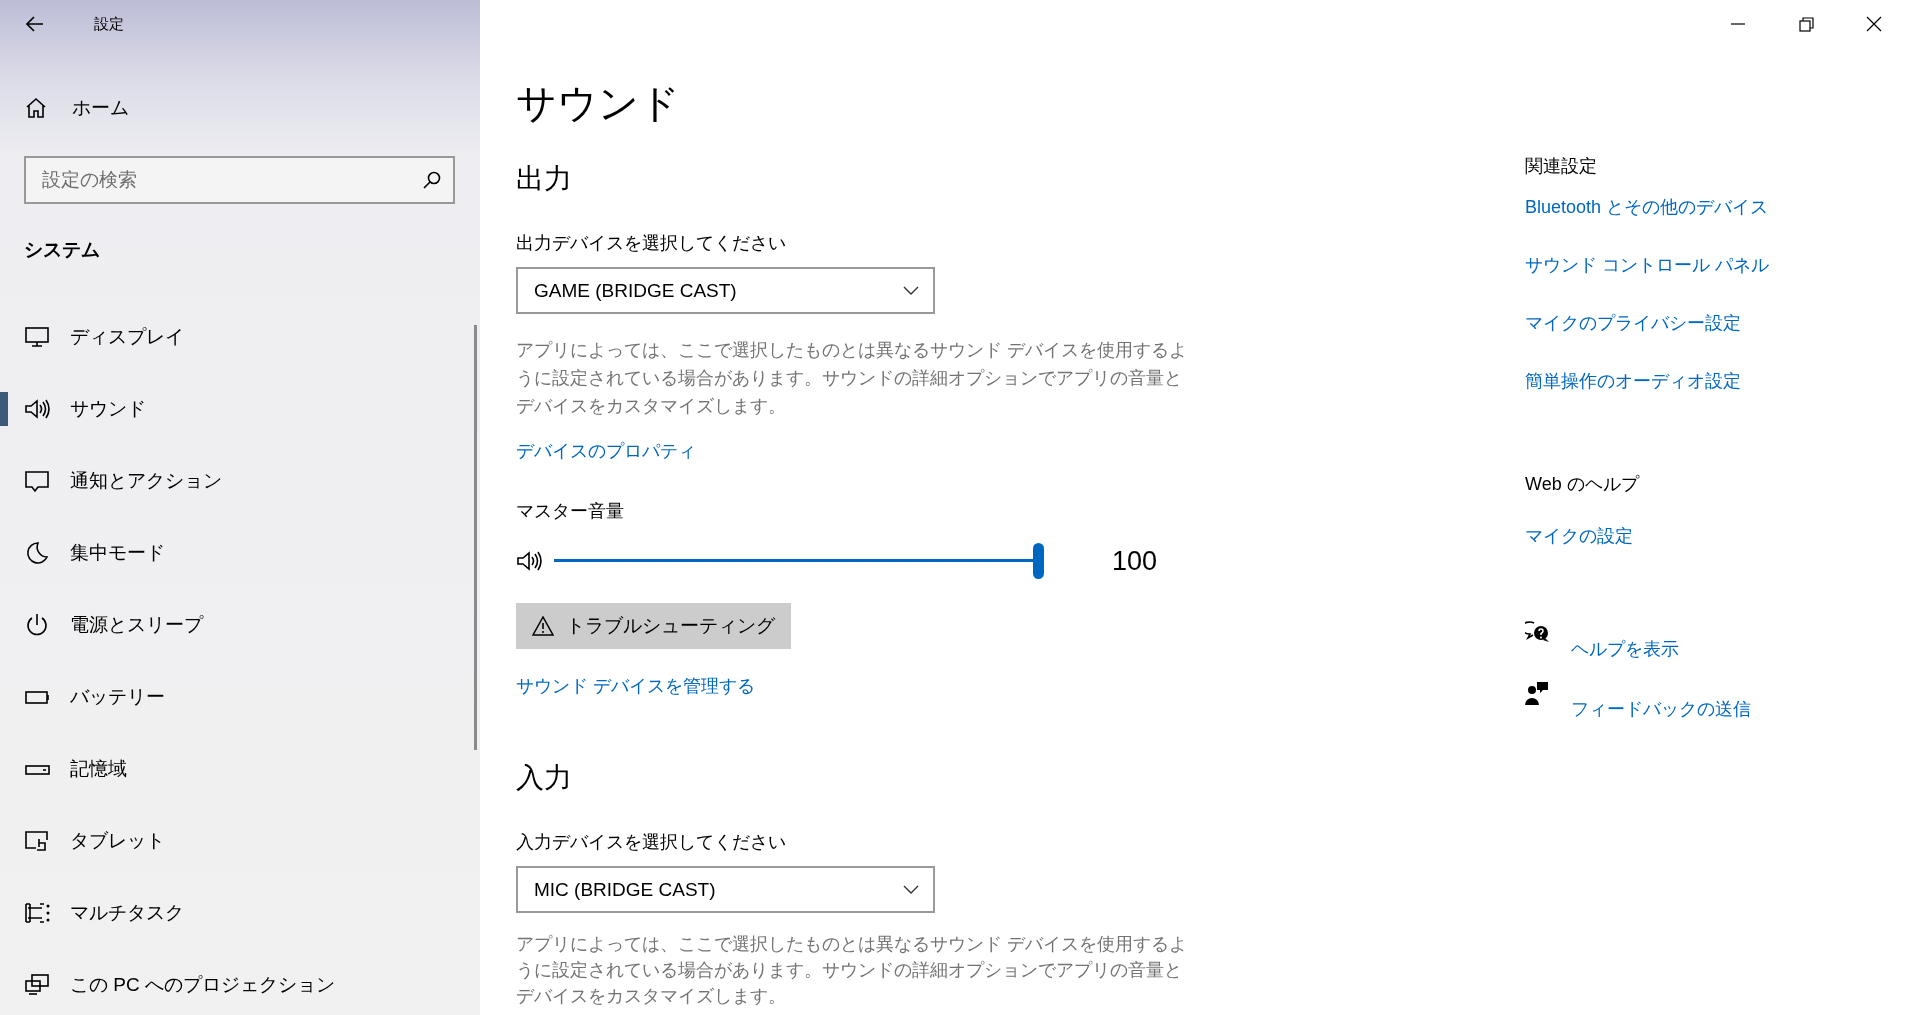 This screenshot has width=1908, height=1015. I want to click on related-settings-heading: 関連設定, so click(1561, 166).